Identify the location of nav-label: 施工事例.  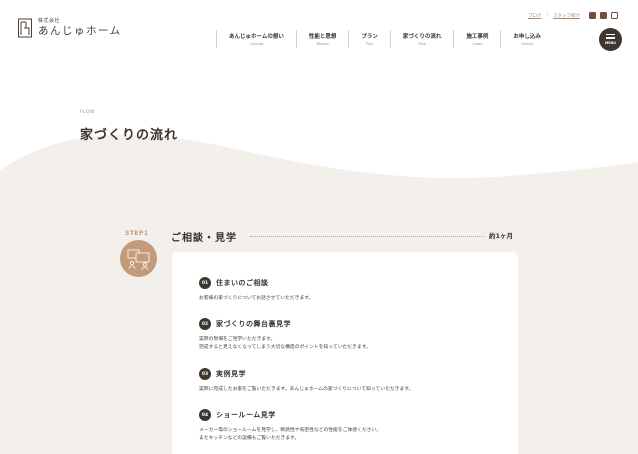
(477, 37).